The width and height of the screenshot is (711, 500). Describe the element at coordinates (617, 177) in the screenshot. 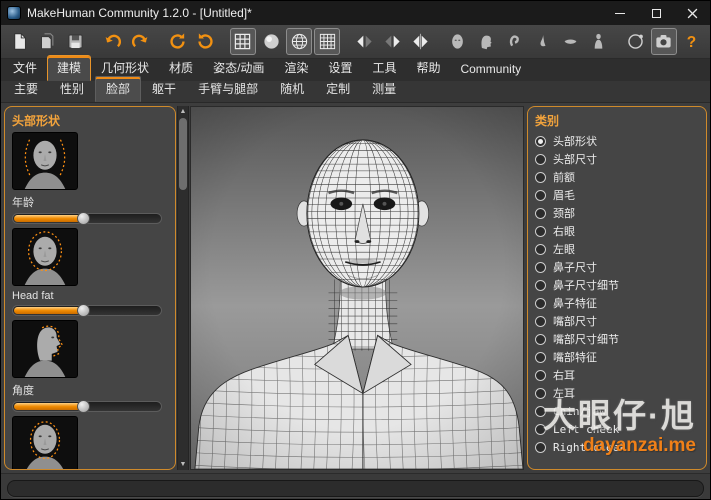

I see `category-forehead: 前额` at that location.